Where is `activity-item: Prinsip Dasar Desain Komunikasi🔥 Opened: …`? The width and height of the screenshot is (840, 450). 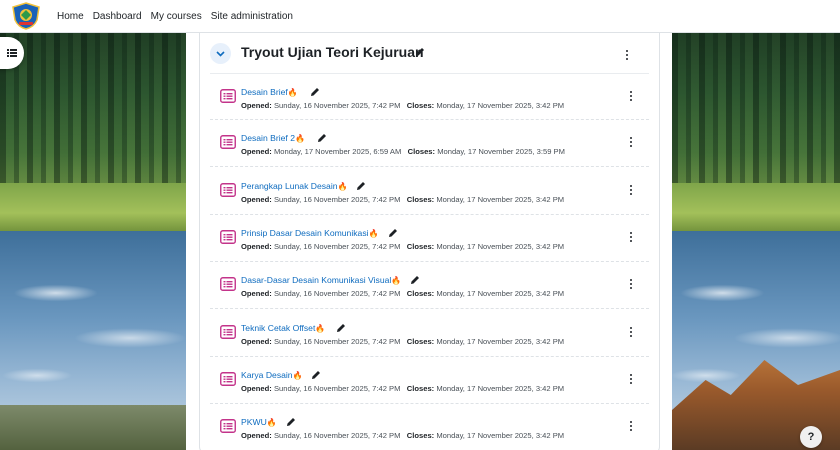
activity-item: Prinsip Dasar Desain Komunikasi🔥 Opened: … is located at coordinates (429, 238).